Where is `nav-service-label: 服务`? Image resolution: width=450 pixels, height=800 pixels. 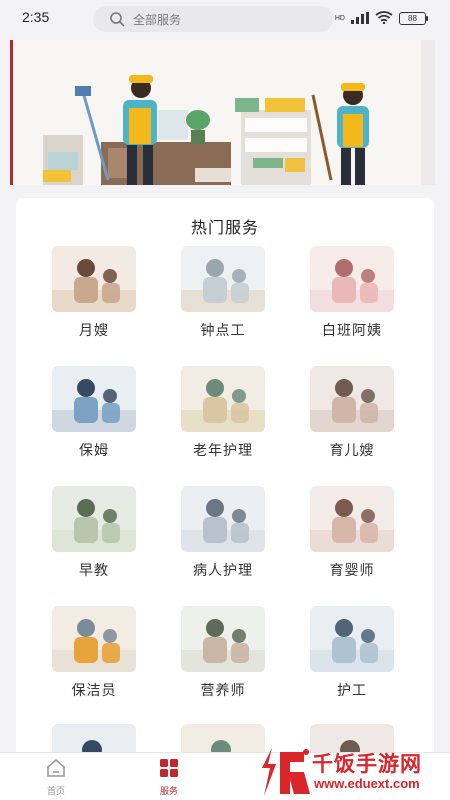 nav-service-label: 服务 is located at coordinates (168, 792).